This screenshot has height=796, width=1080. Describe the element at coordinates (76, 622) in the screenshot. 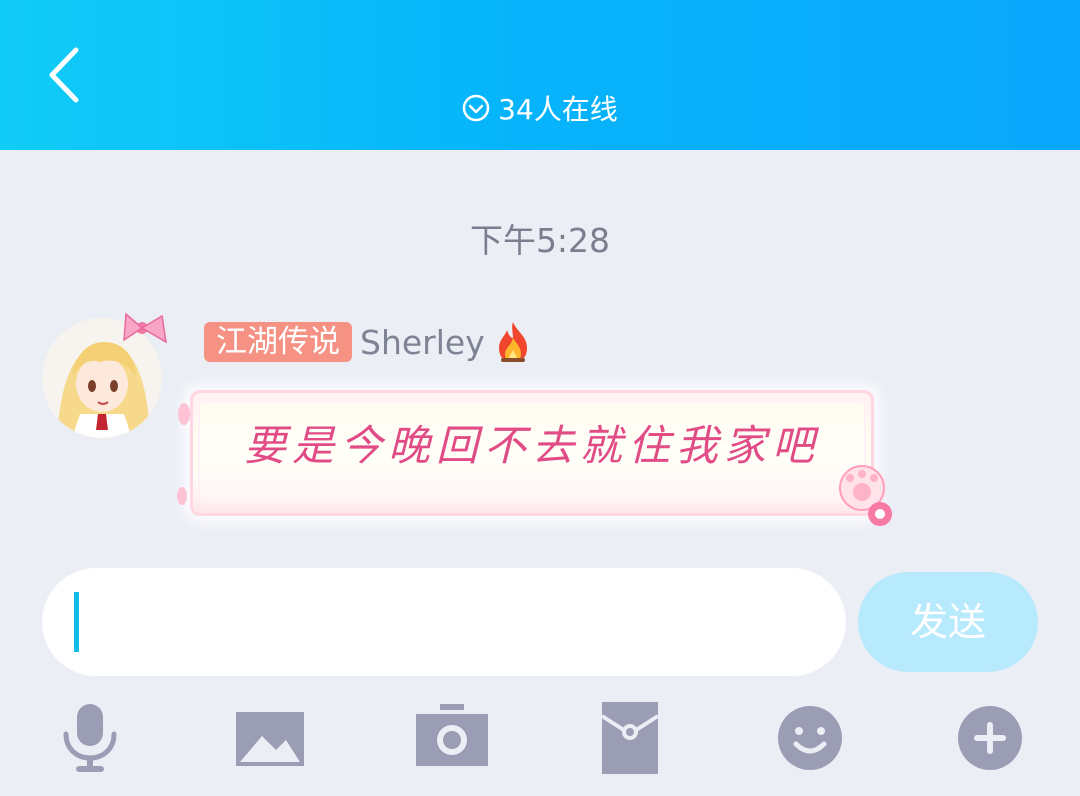

I see `text-caret` at that location.